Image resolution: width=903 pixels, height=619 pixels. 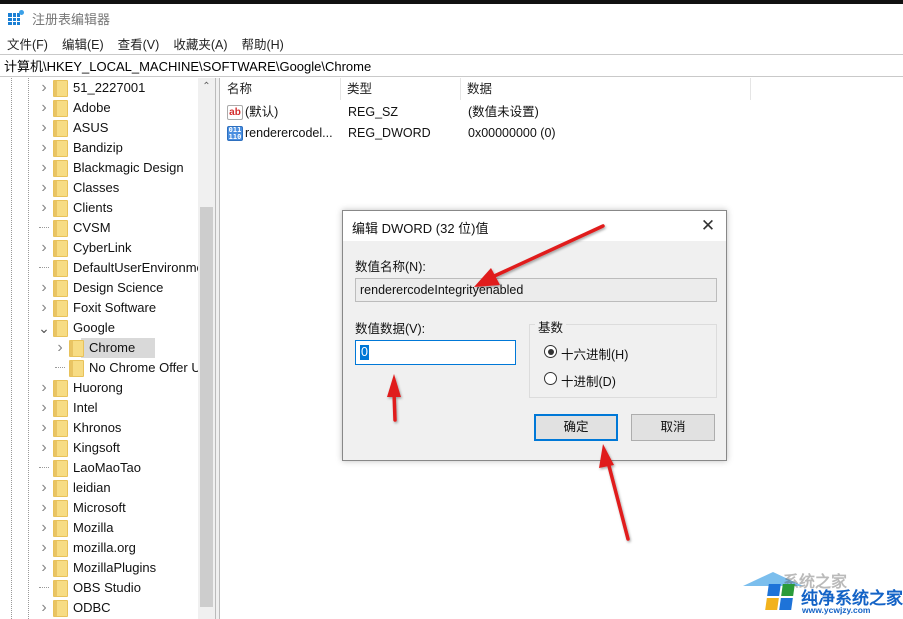 What do you see at coordinates (550, 378) in the screenshot?
I see `decimal-radio` at bounding box center [550, 378].